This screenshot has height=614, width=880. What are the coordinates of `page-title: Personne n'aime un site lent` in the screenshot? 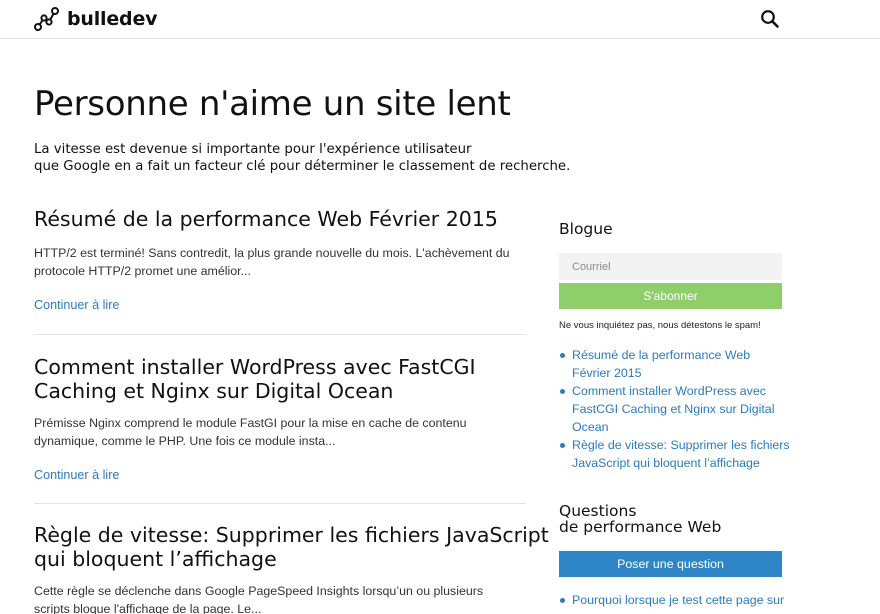 It's located at (272, 104).